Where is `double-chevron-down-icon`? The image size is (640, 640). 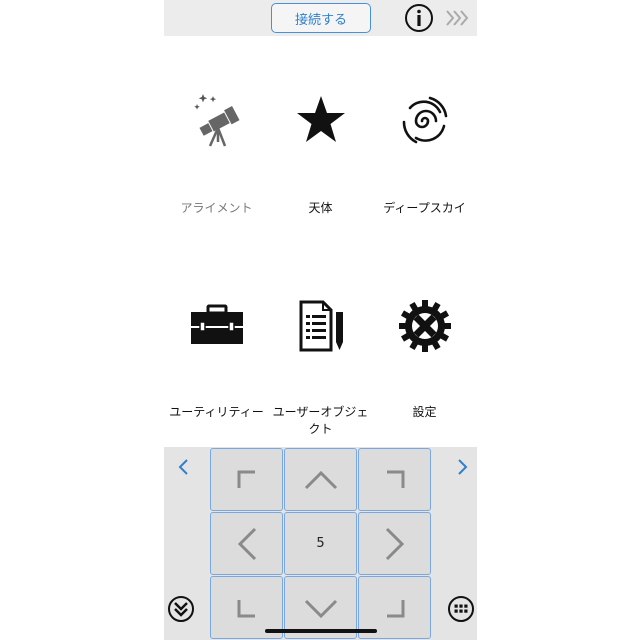
double-chevron-down-icon is located at coordinates (181, 609).